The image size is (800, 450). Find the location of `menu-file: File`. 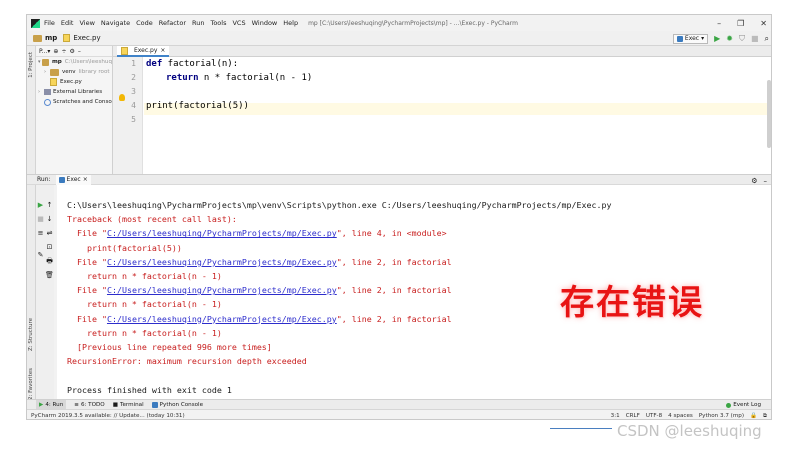

menu-file: File is located at coordinates (49, 23).